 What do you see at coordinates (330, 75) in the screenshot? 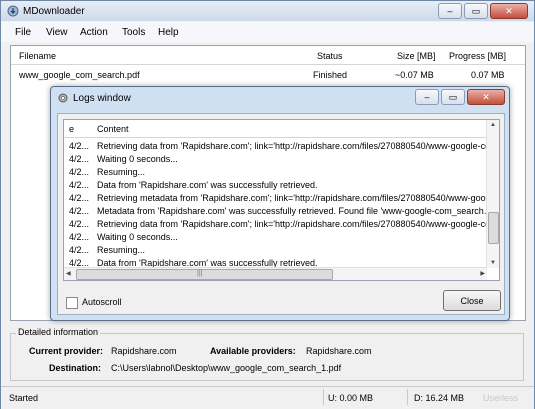
I see `download-status: Finished` at bounding box center [330, 75].